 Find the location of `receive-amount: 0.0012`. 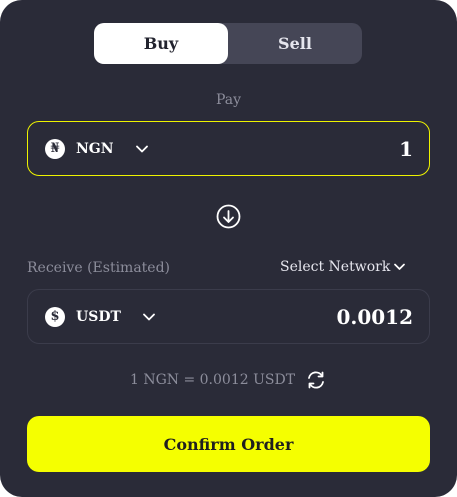

receive-amount: 0.0012 is located at coordinates (374, 316).